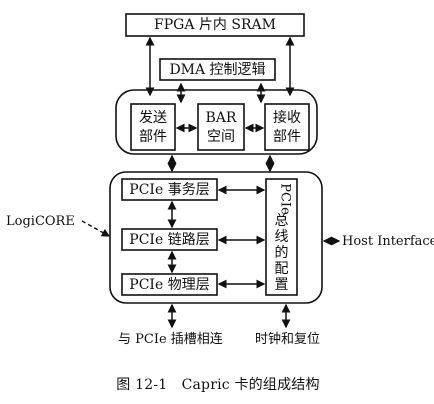  I want to click on fpga-sram-label: FPGA 片内 SRAM, so click(215, 25).